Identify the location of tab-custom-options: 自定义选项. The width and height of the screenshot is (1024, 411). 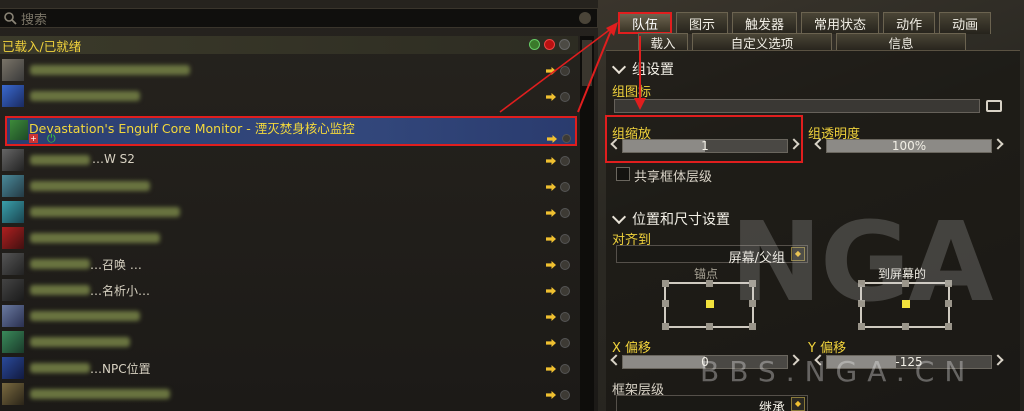
(762, 42).